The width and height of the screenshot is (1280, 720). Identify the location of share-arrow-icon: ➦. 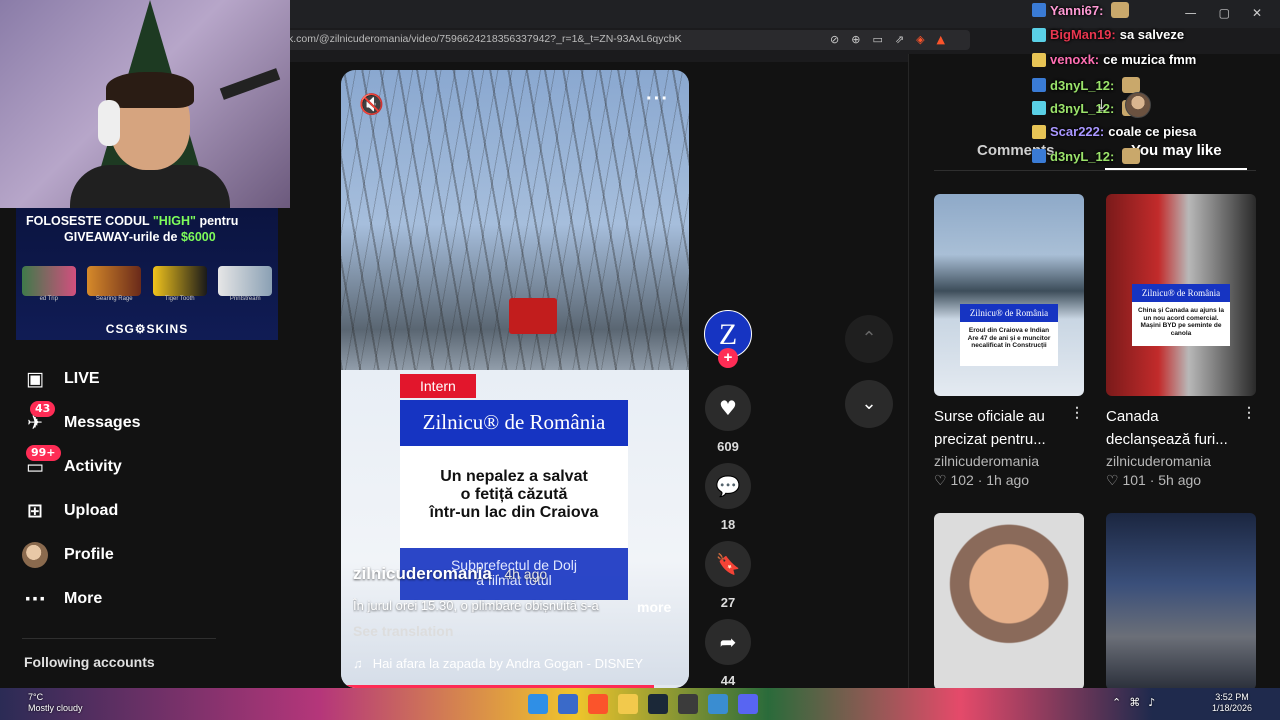
(728, 642).